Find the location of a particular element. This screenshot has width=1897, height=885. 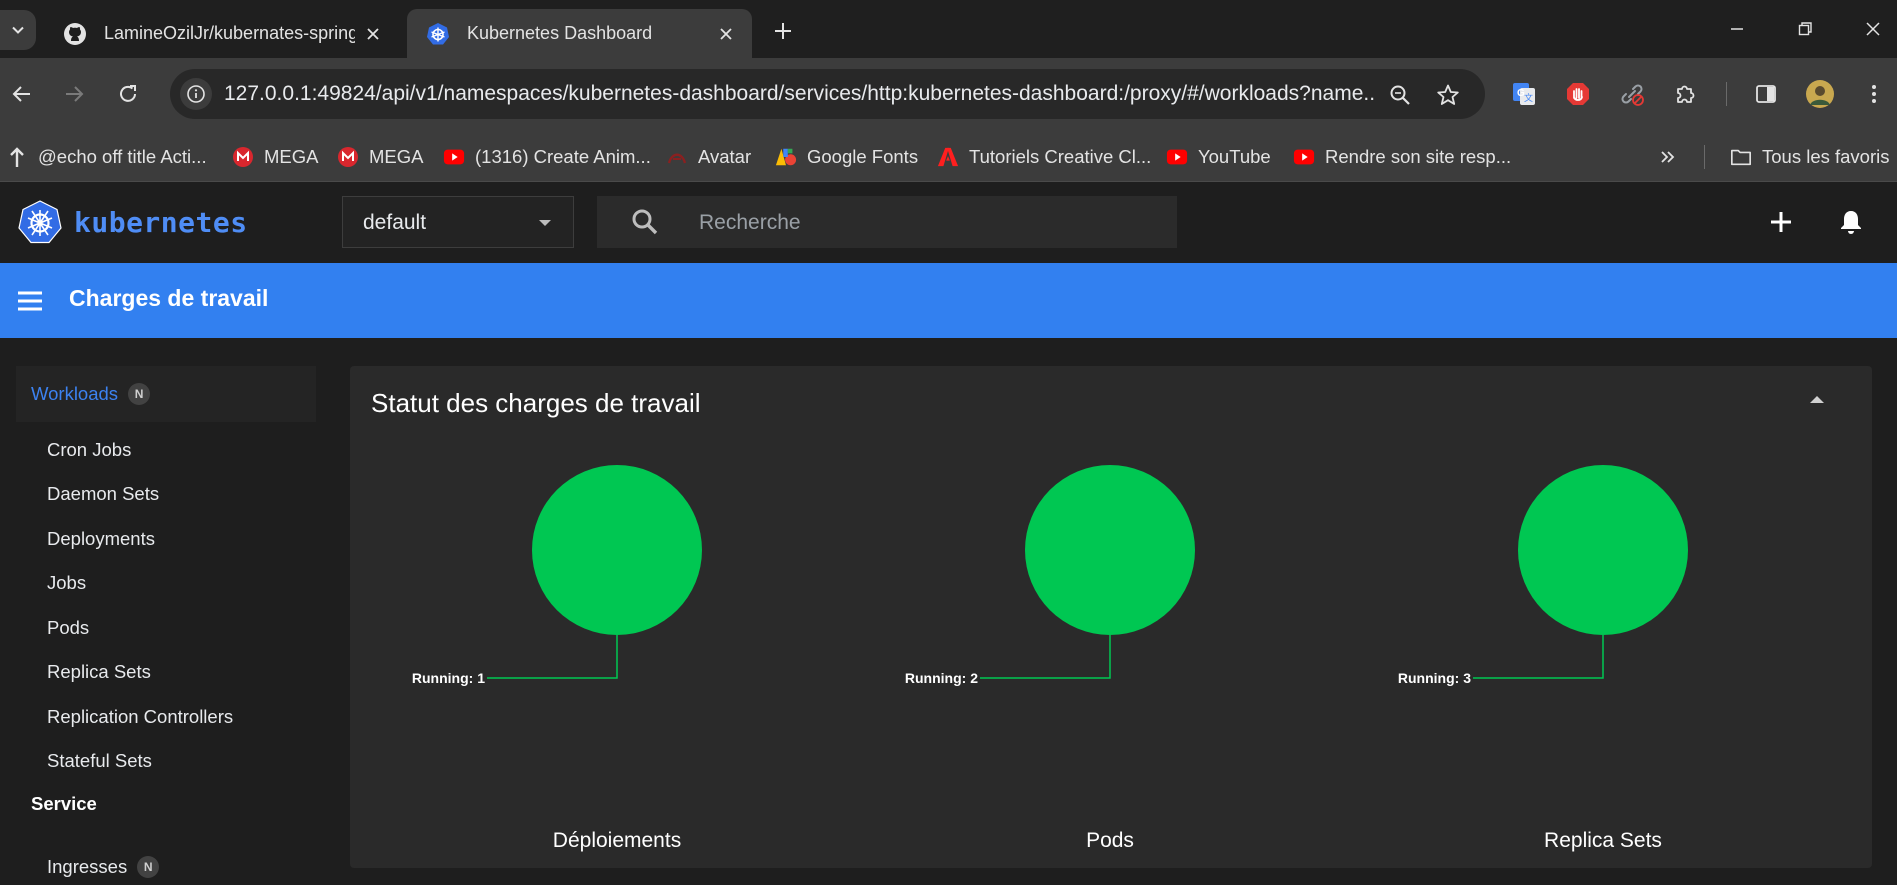

google-translate-extension: G文 is located at coordinates (1524, 94).